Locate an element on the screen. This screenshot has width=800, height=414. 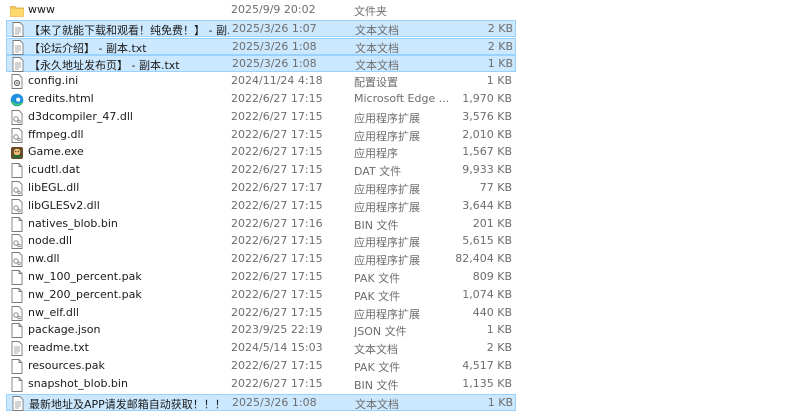
file-name: icudtl.dat is located at coordinates (54, 170).